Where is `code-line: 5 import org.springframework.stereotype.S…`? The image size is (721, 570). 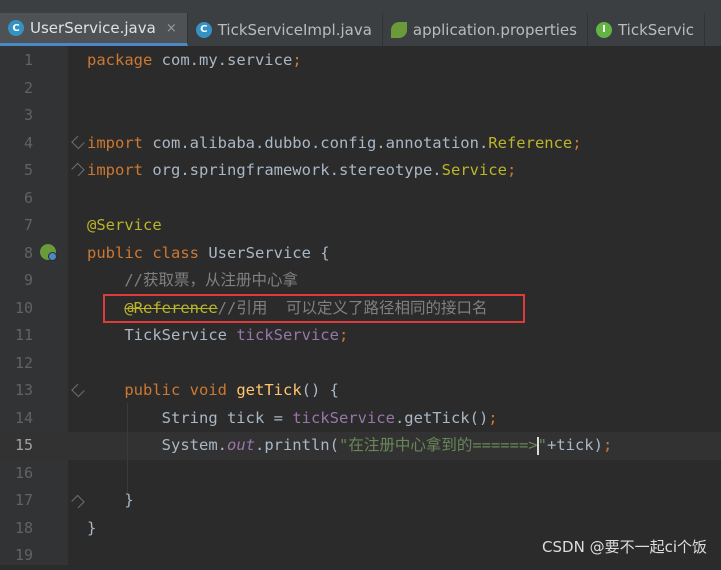
code-line: 5 import org.springframework.stereotype.S… is located at coordinates (360, 171).